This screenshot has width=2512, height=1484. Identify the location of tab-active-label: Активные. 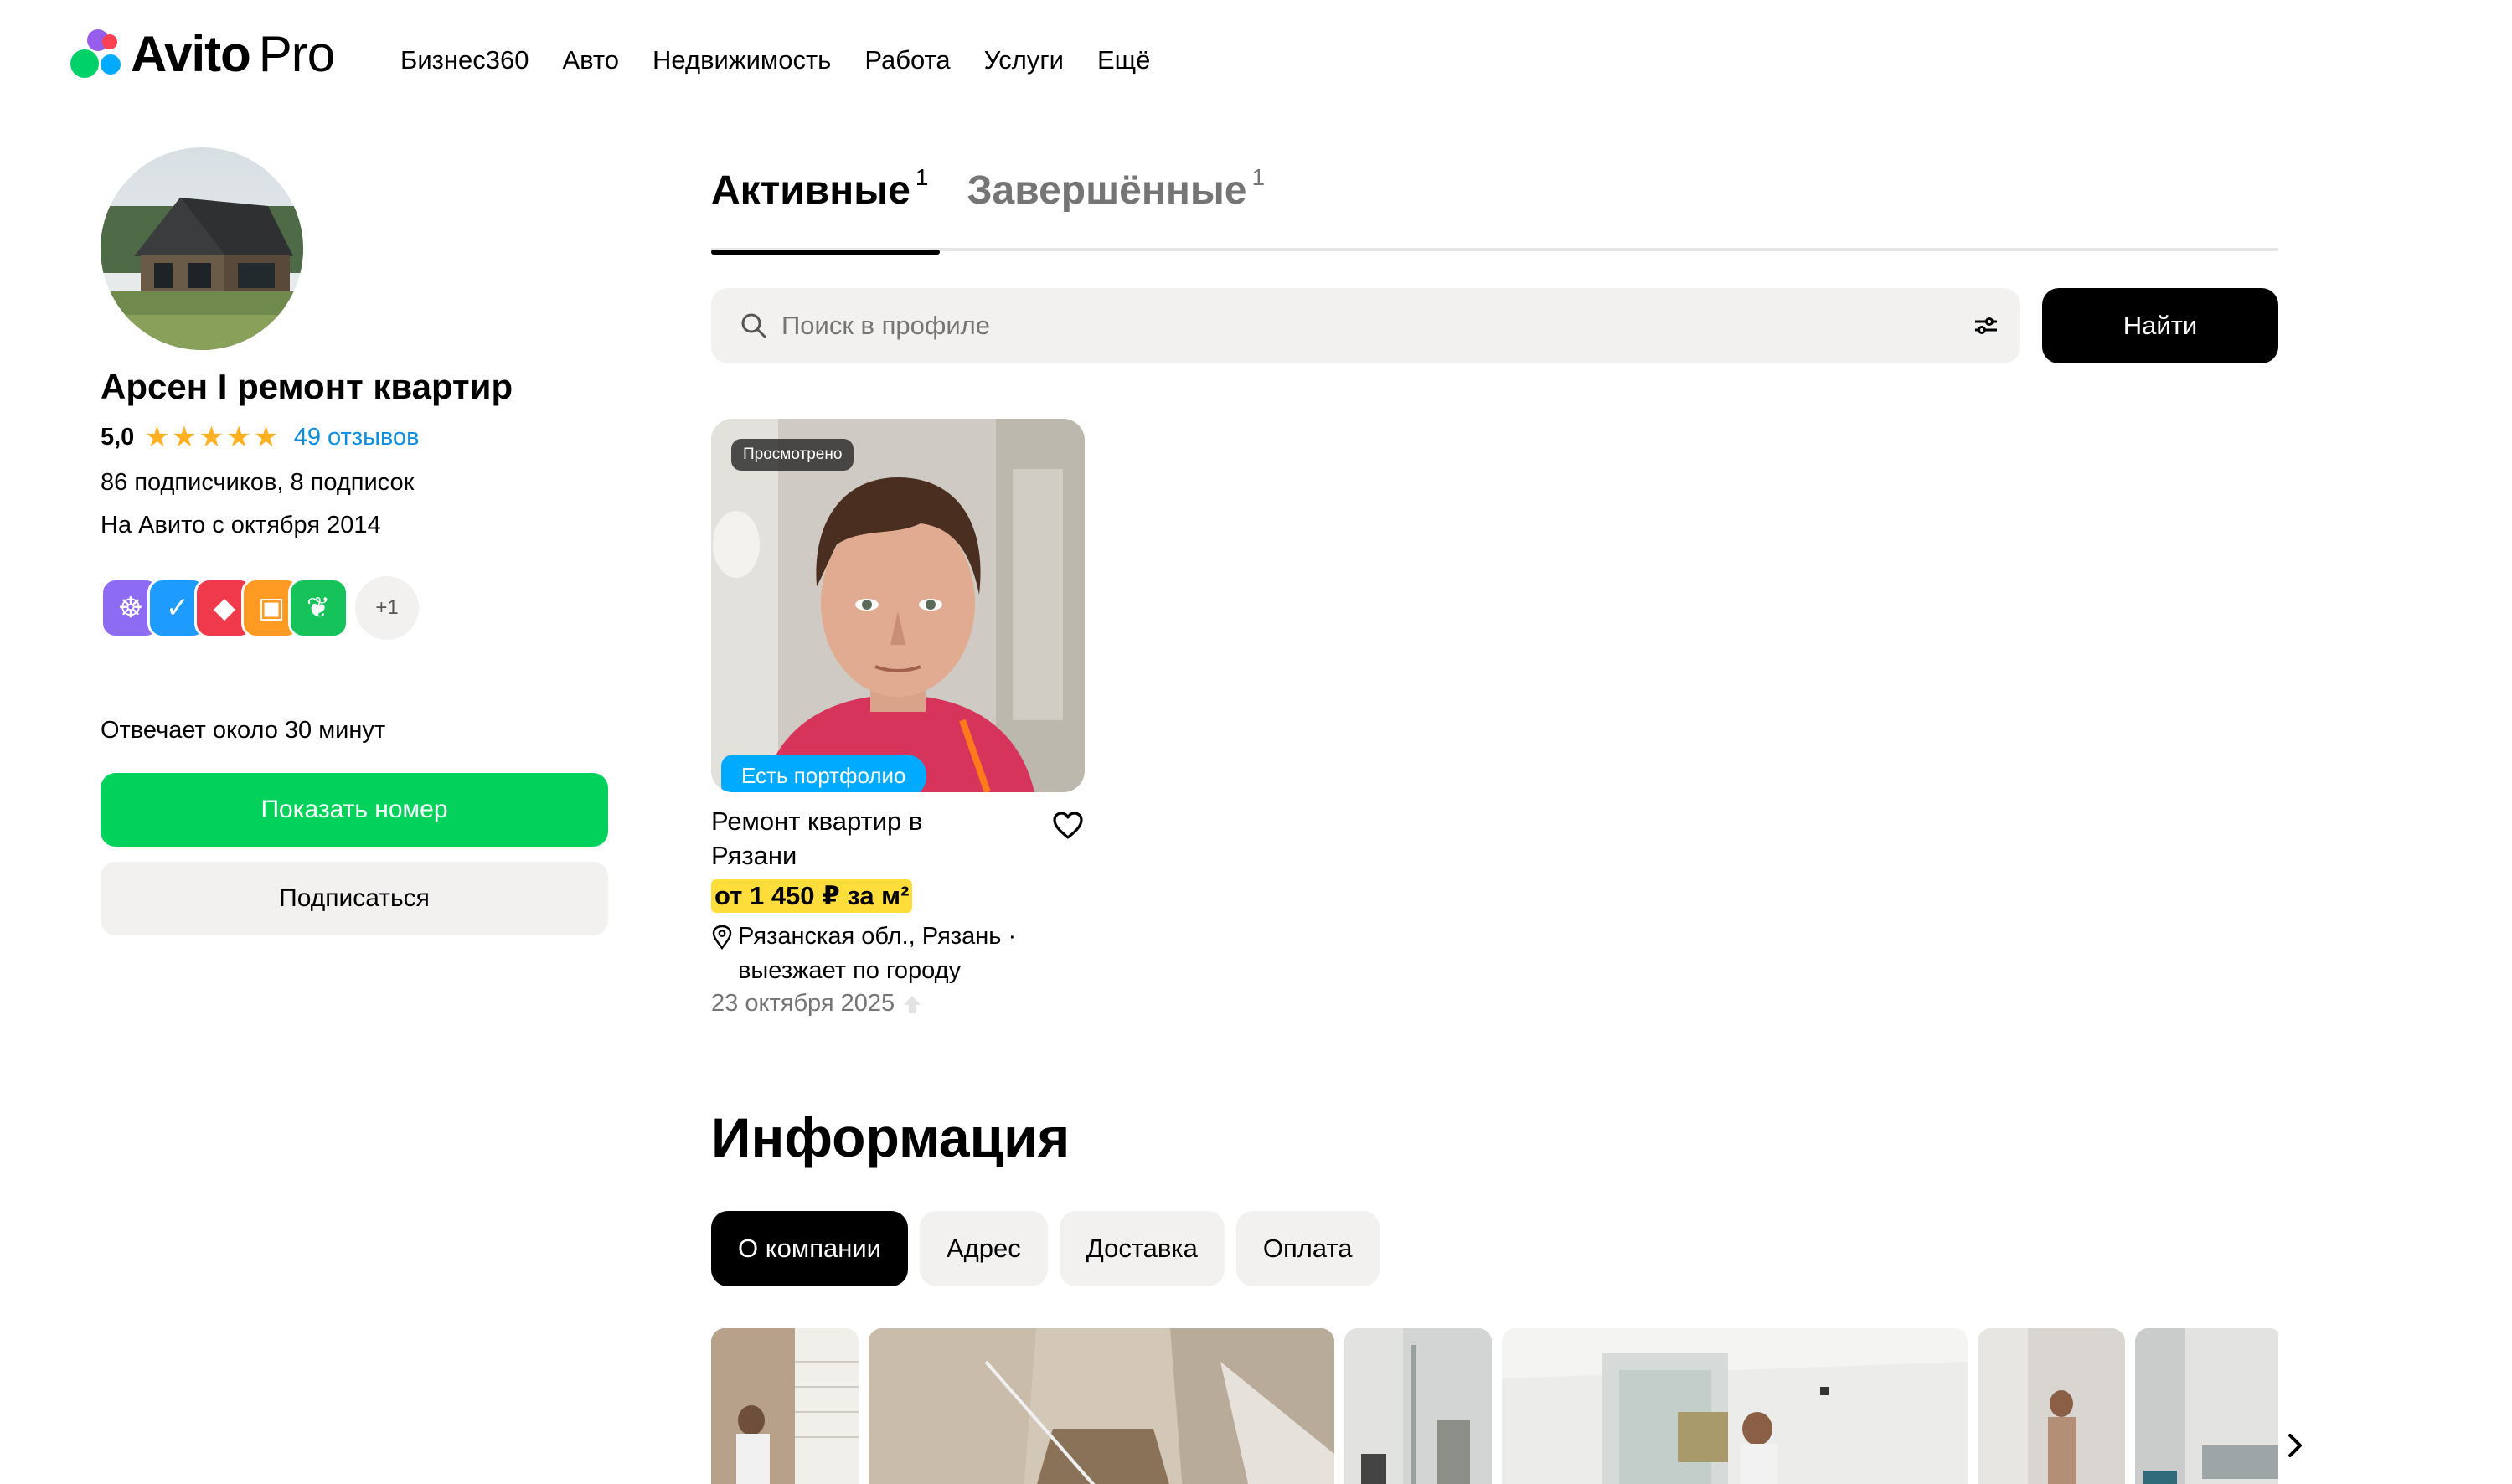
(810, 190).